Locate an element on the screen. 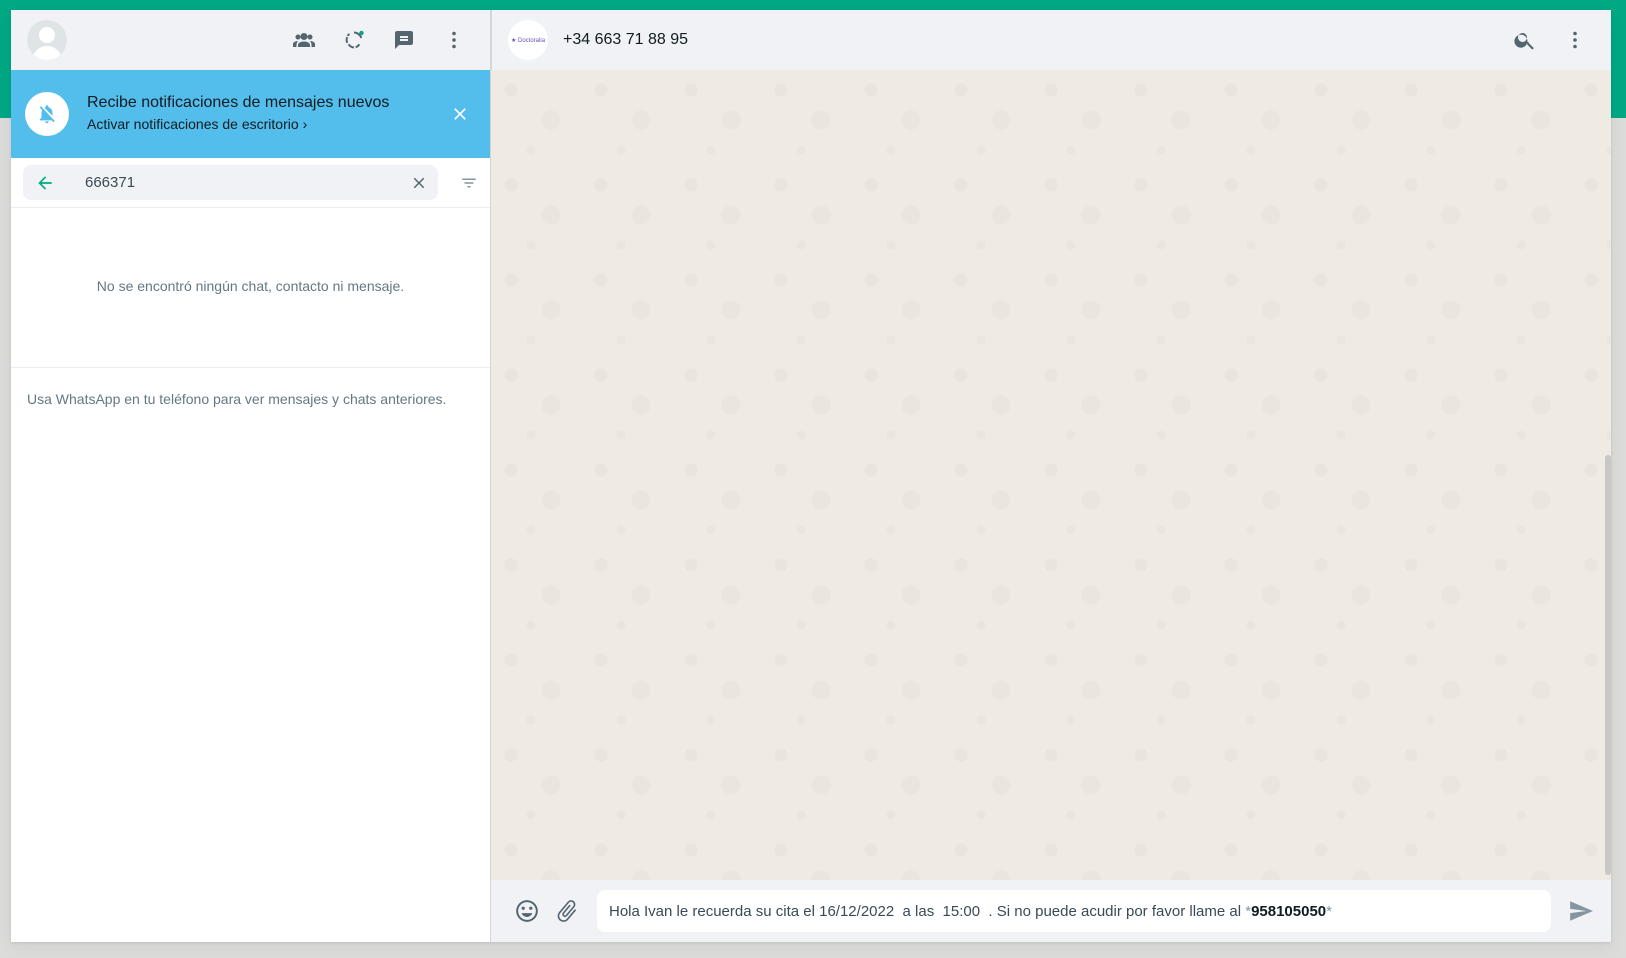 This screenshot has height=958, width=1626. conversation-menu-icon is located at coordinates (1575, 40).